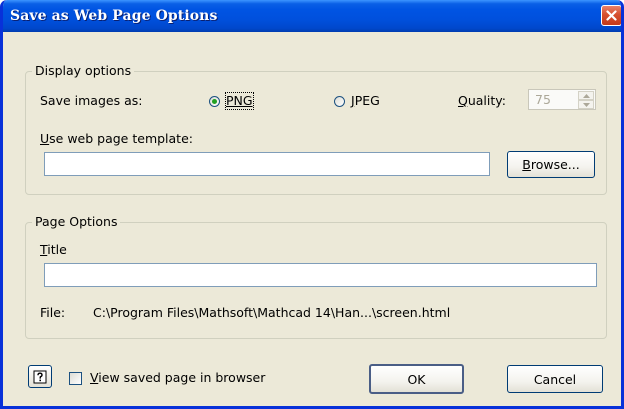  Describe the element at coordinates (312, 16) in the screenshot. I see `title-bar: Save as Web Page Options` at that location.